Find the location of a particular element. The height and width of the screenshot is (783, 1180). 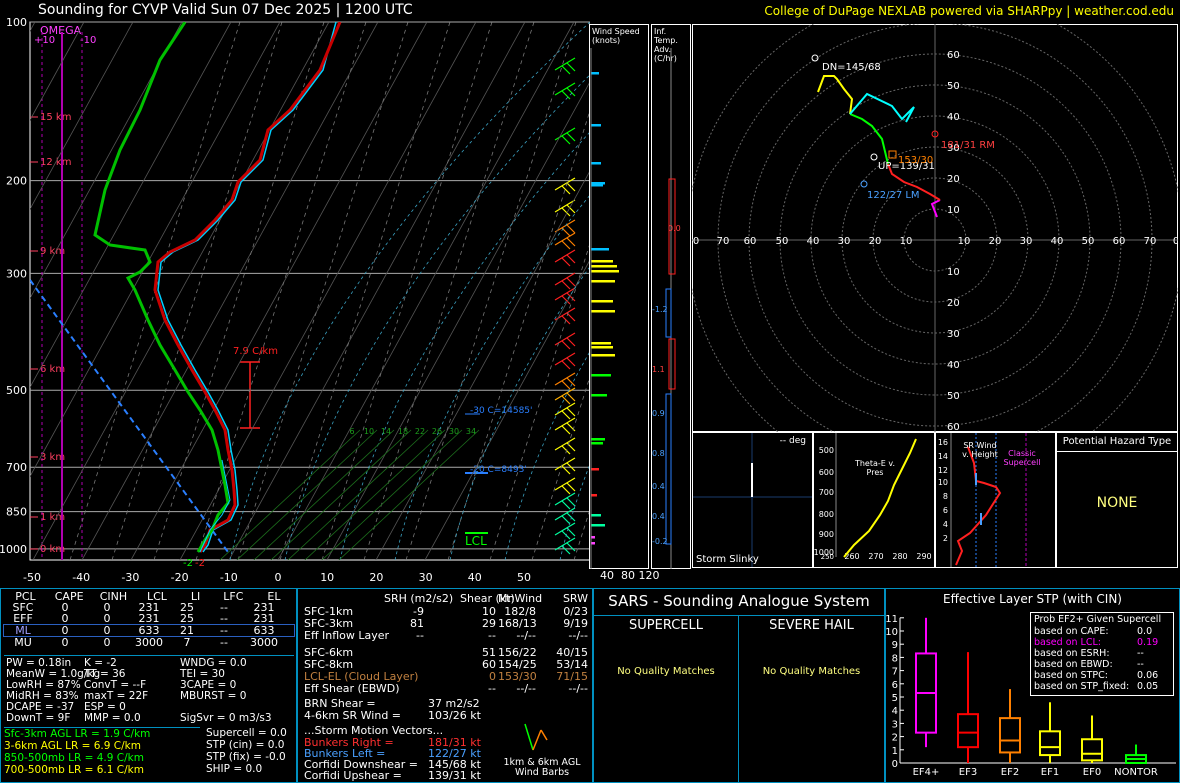

pressure-label: 700 is located at coordinates (16, 467).